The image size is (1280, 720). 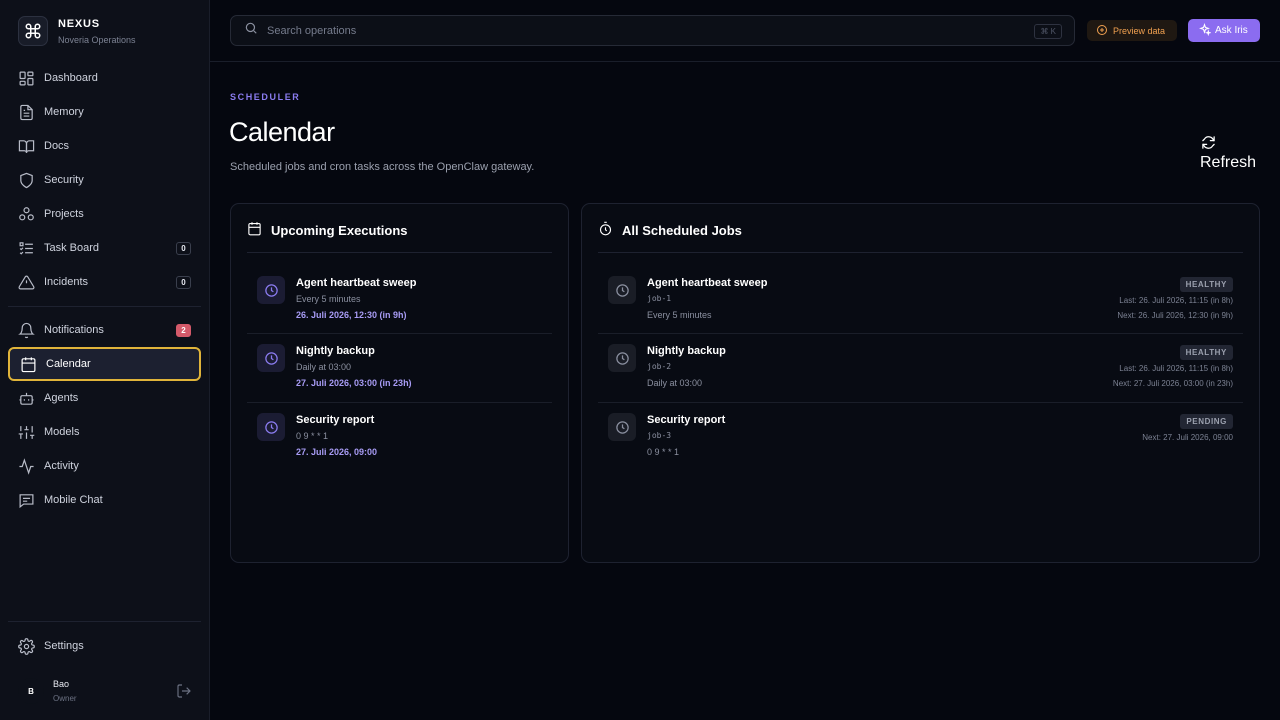 What do you see at coordinates (64, 646) in the screenshot?
I see `sidebar-item-label: Settings` at bounding box center [64, 646].